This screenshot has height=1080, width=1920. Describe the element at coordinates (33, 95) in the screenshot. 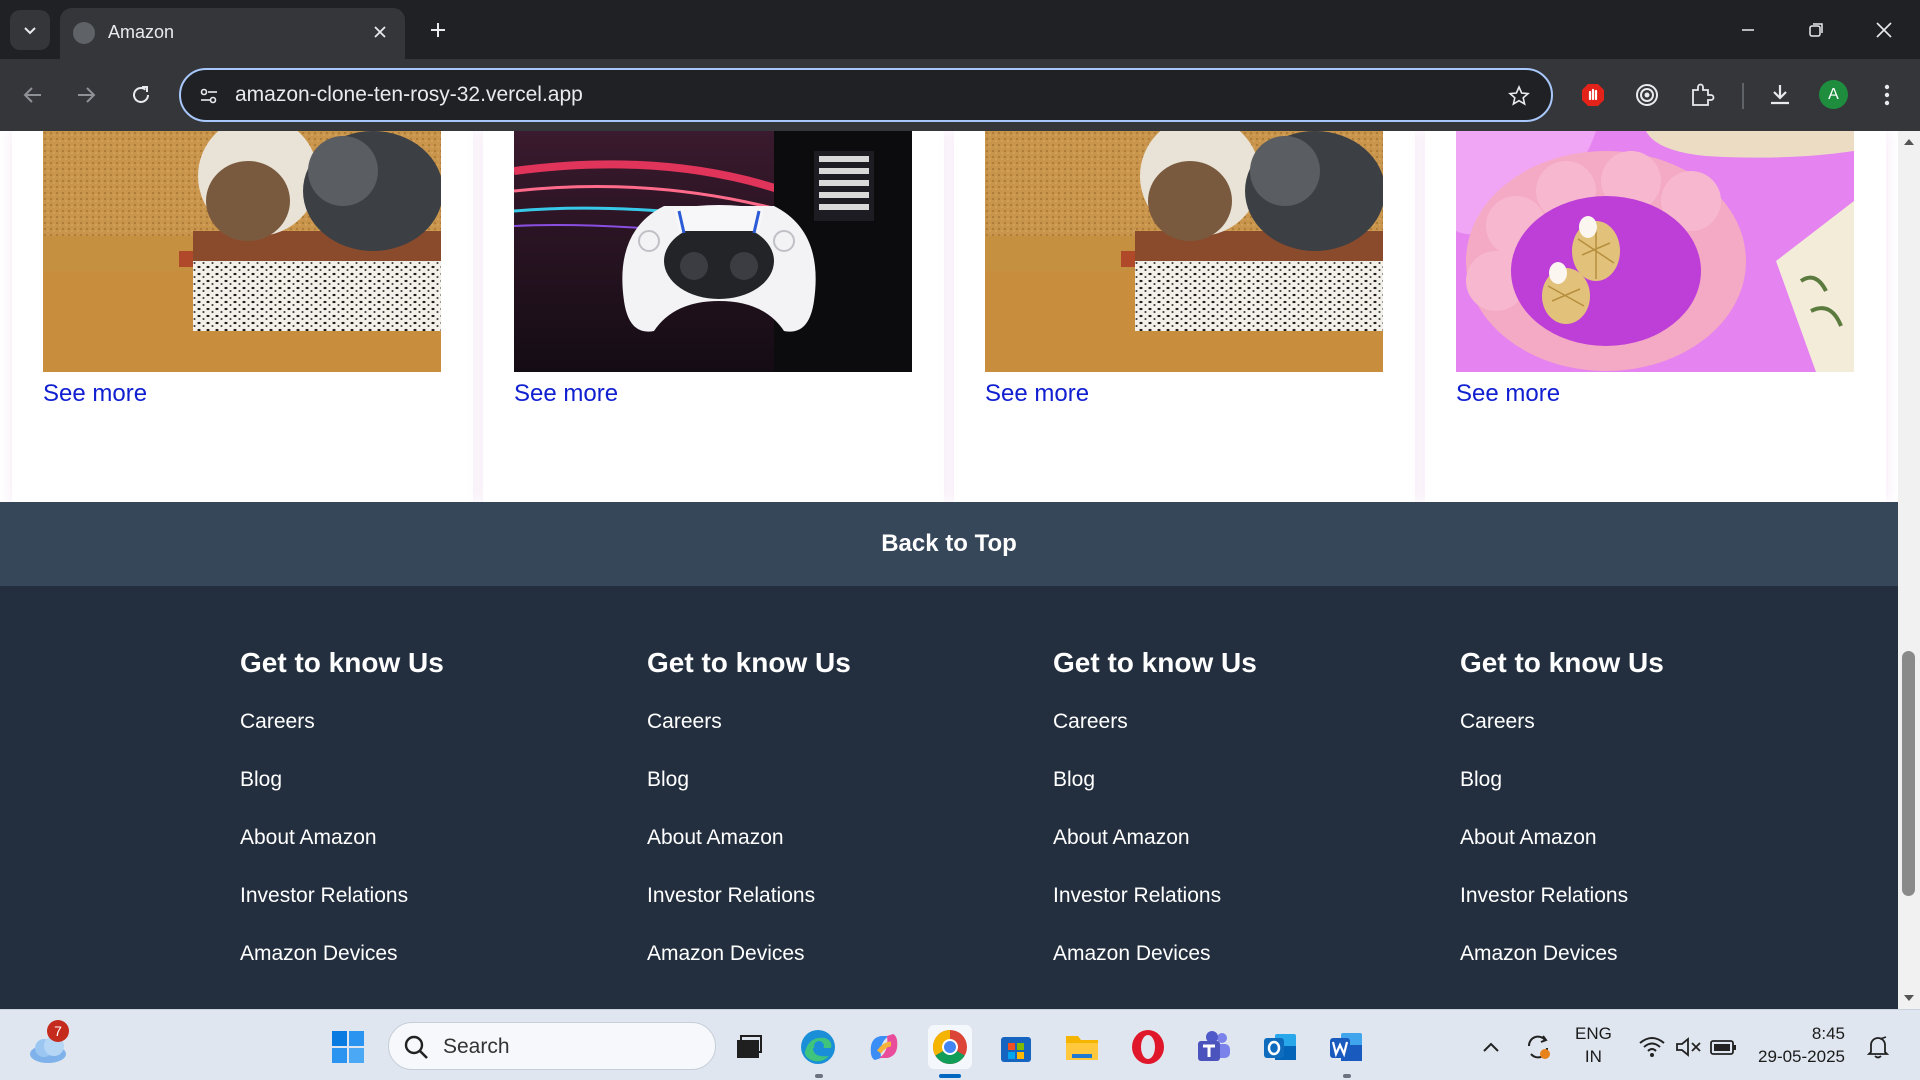

I see `back-button` at that location.